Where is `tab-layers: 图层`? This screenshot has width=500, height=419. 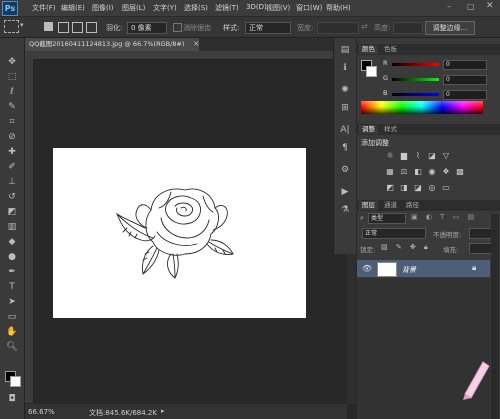 tab-layers: 图层 is located at coordinates (368, 205).